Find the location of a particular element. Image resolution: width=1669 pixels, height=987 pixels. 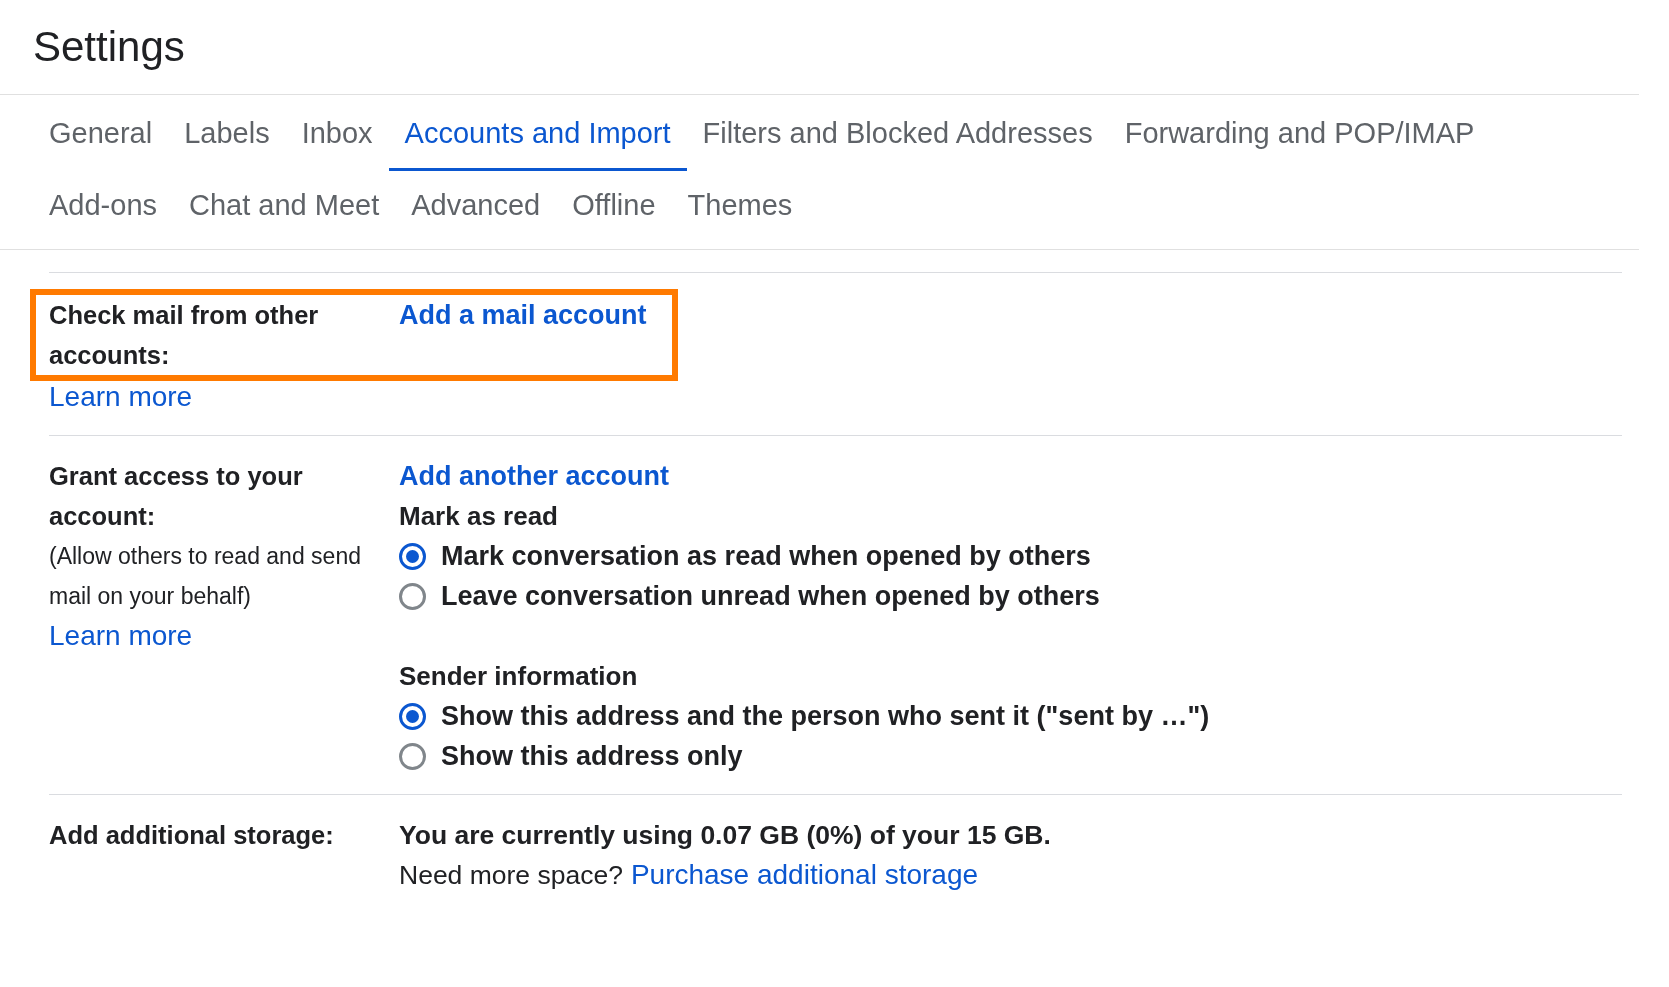

radio-option: Show this address only is located at coordinates (571, 756).